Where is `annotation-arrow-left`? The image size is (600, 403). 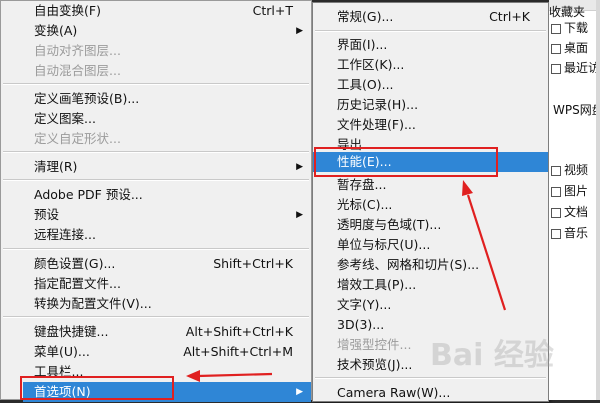
annotation-arrow-left is located at coordinates (235, 375).